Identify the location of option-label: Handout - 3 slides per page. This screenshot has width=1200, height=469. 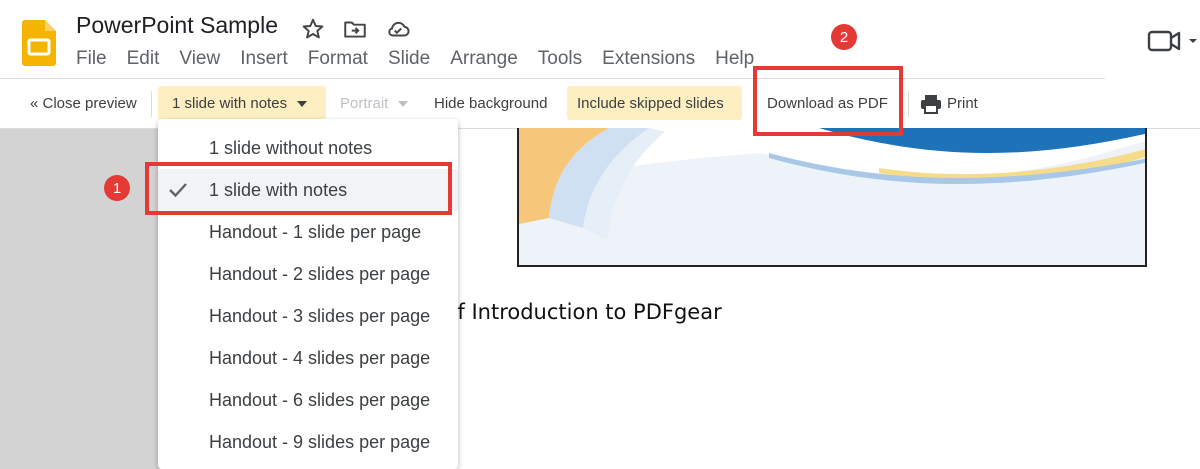
(320, 315).